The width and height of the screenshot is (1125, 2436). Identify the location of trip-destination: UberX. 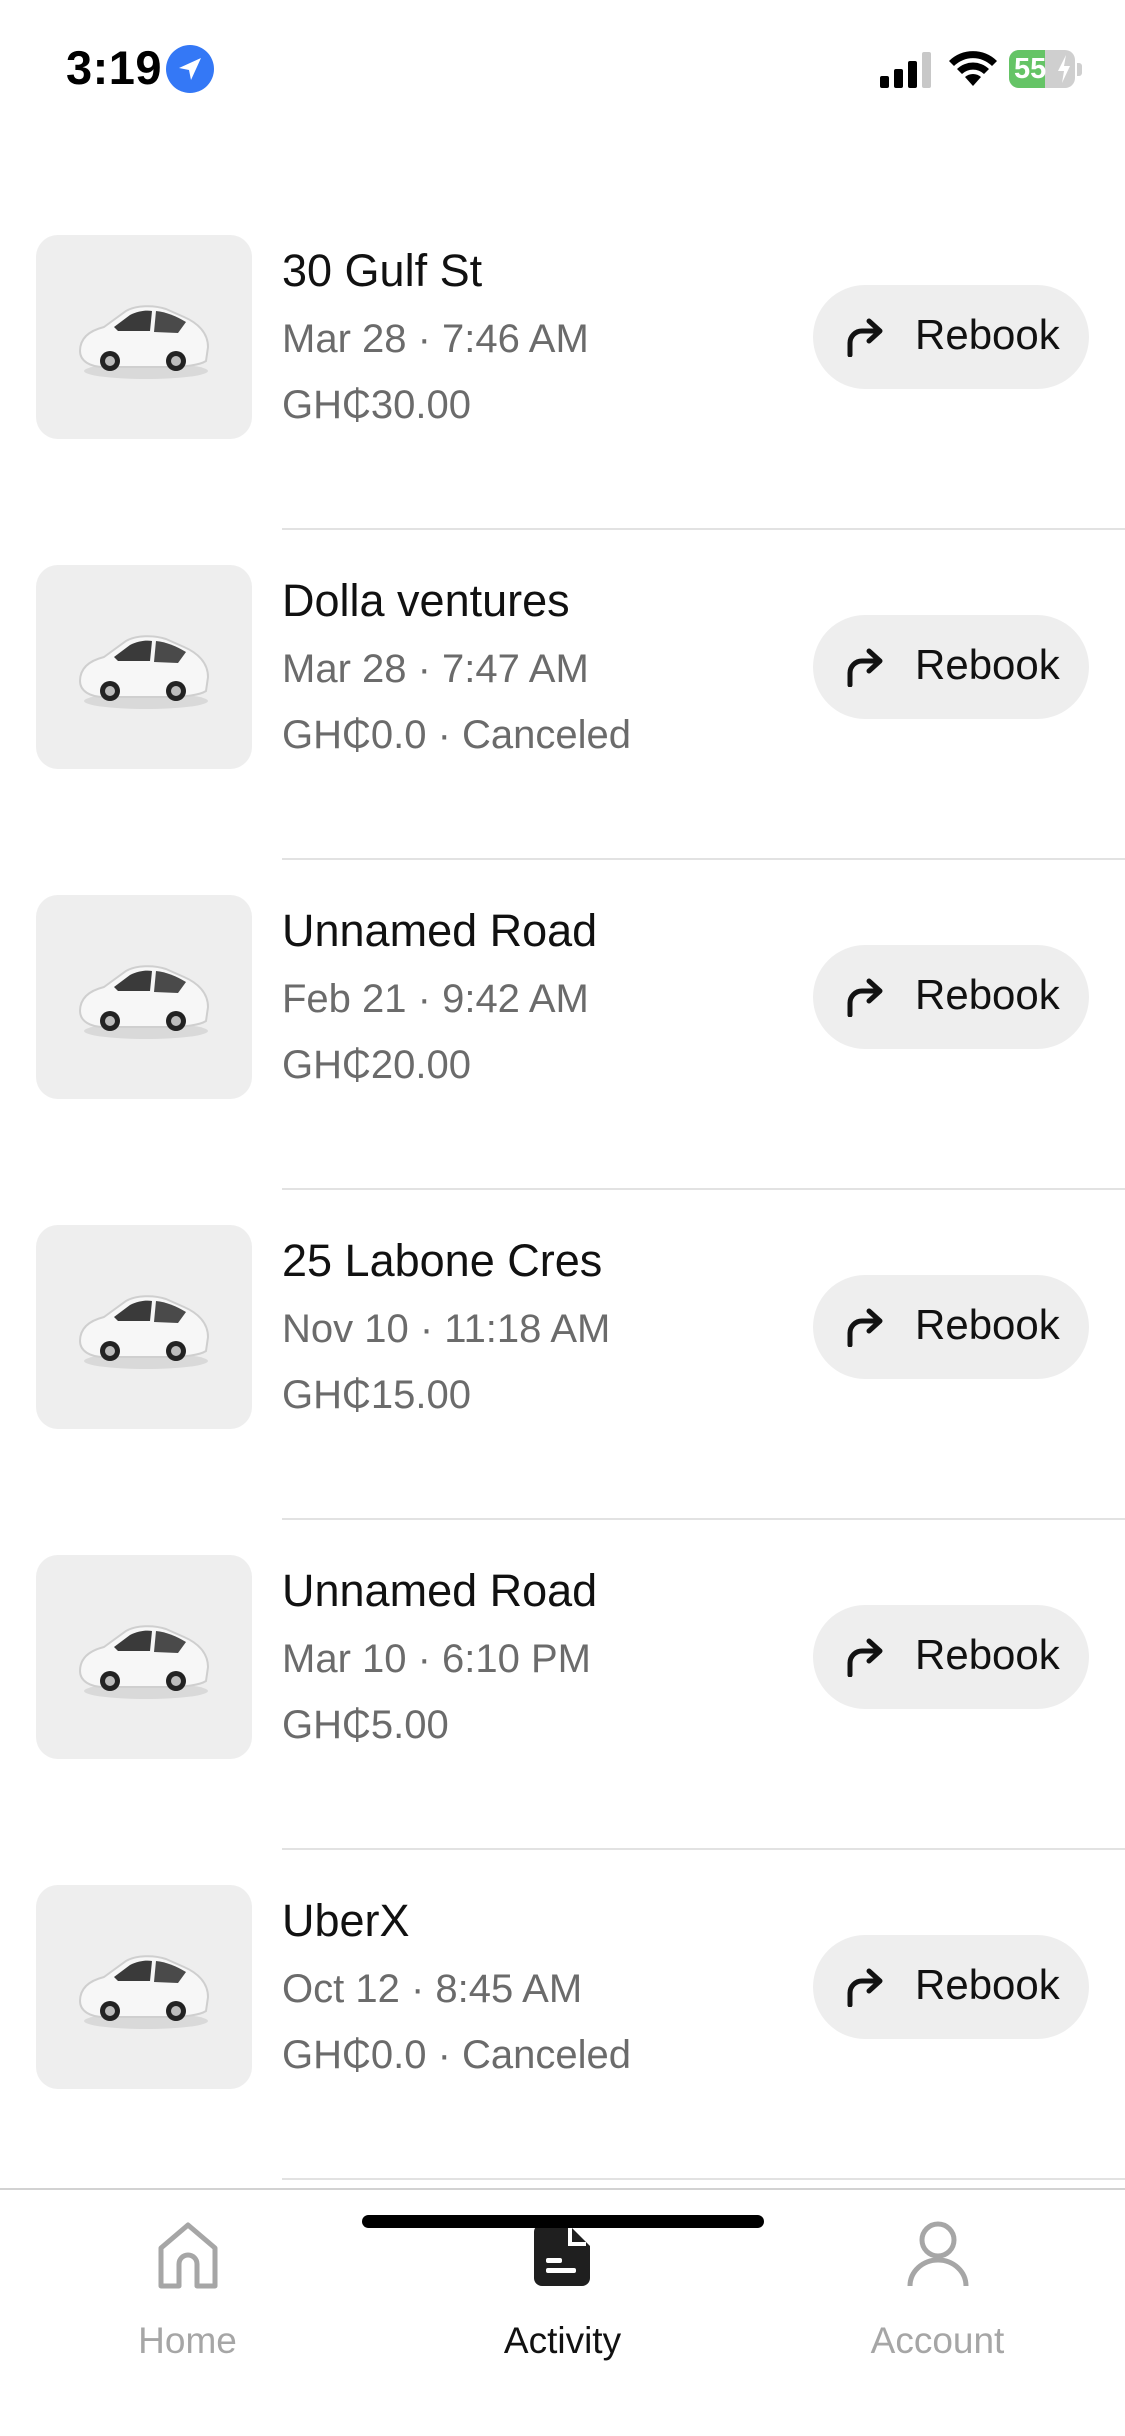
(346, 1920).